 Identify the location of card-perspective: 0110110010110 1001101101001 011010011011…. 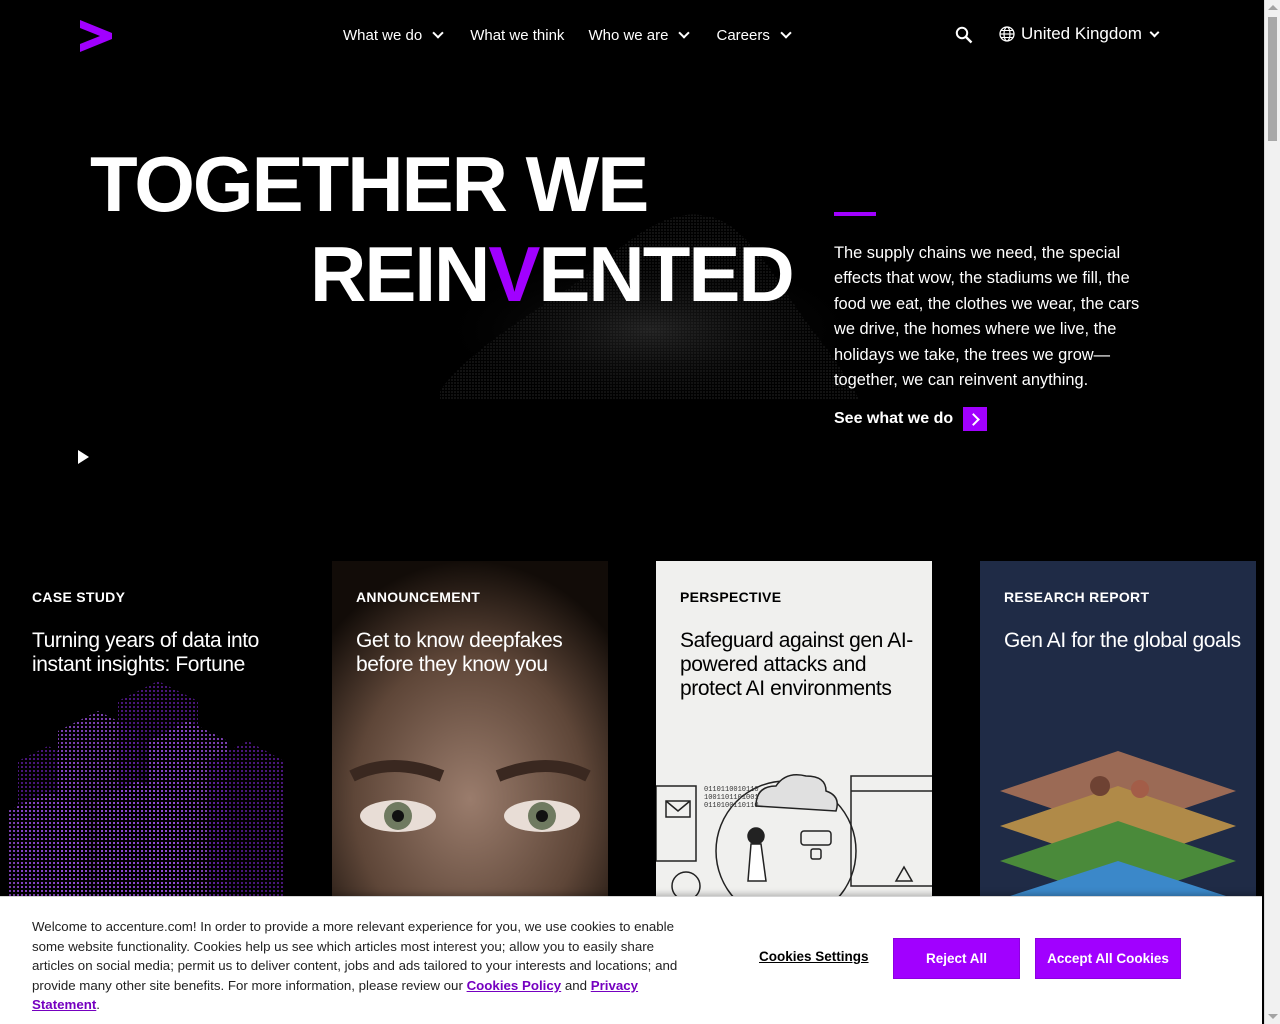
(794, 731).